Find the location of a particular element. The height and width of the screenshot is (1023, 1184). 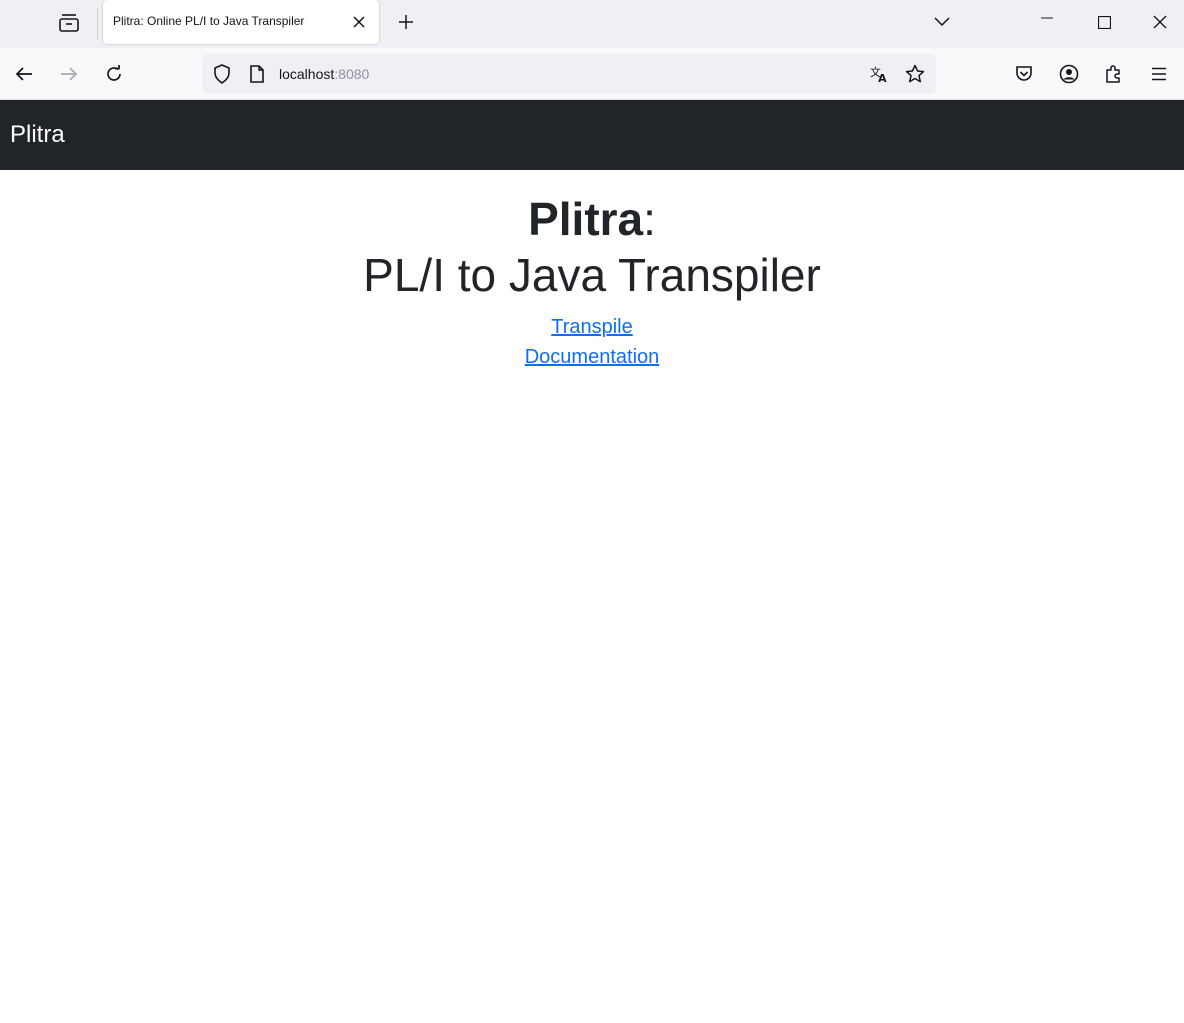

site-brand-link: Plitra is located at coordinates (37, 135).